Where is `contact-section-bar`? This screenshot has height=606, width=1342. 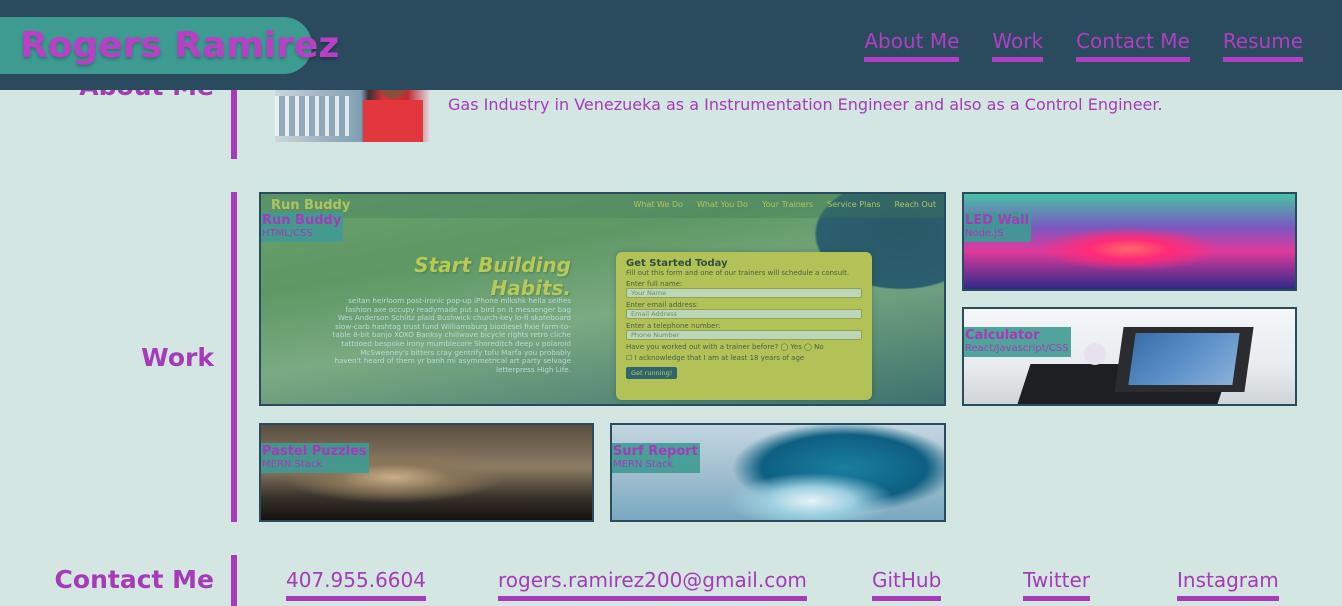 contact-section-bar is located at coordinates (234, 580).